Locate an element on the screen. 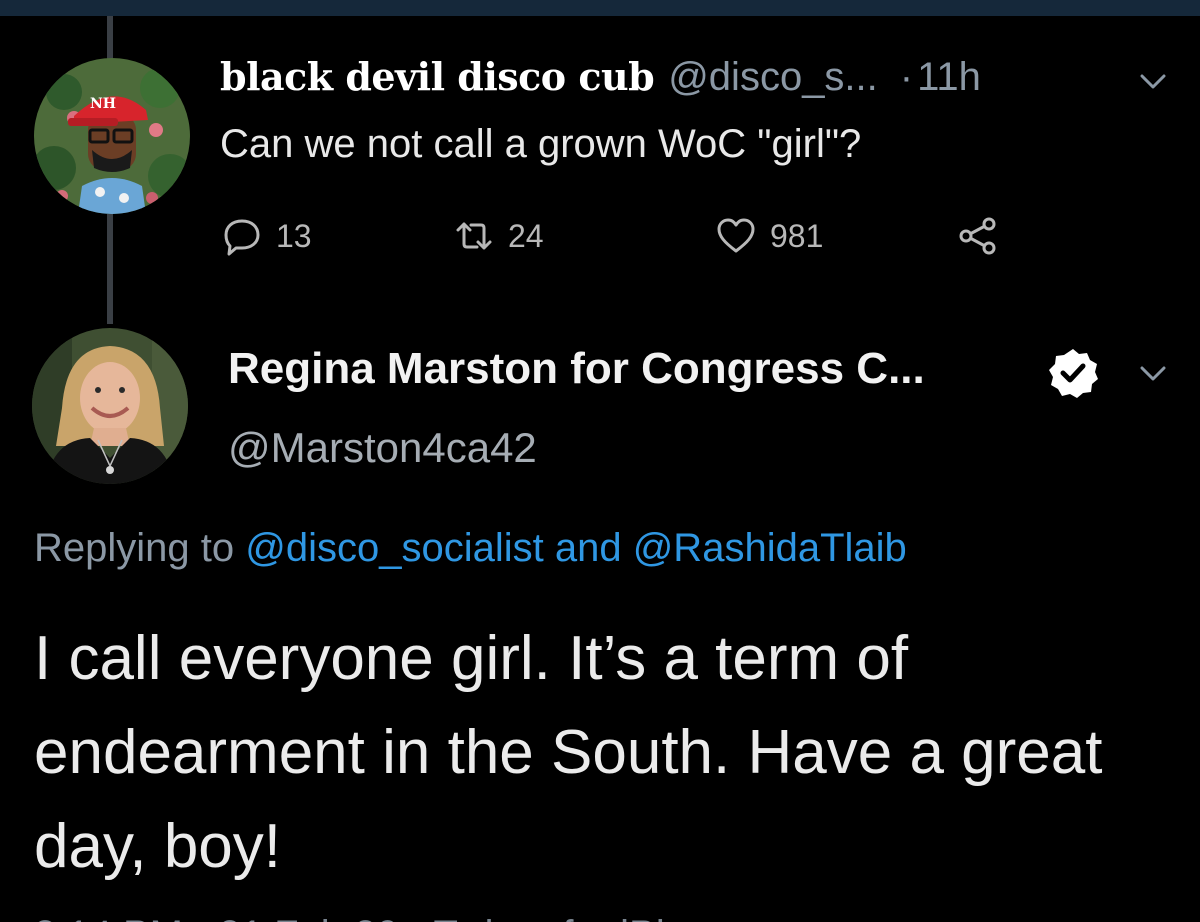 This screenshot has width=1200, height=922. retweet-count: 24 is located at coordinates (526, 235).